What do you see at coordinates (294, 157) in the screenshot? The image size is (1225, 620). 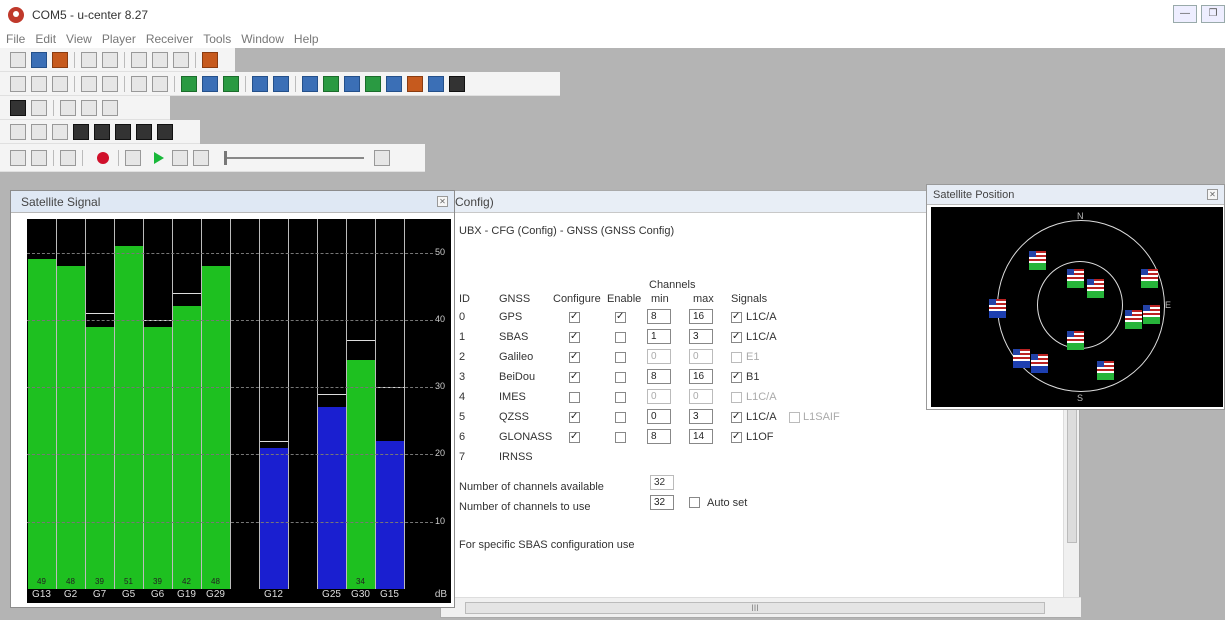 I see `playback-slider` at bounding box center [294, 157].